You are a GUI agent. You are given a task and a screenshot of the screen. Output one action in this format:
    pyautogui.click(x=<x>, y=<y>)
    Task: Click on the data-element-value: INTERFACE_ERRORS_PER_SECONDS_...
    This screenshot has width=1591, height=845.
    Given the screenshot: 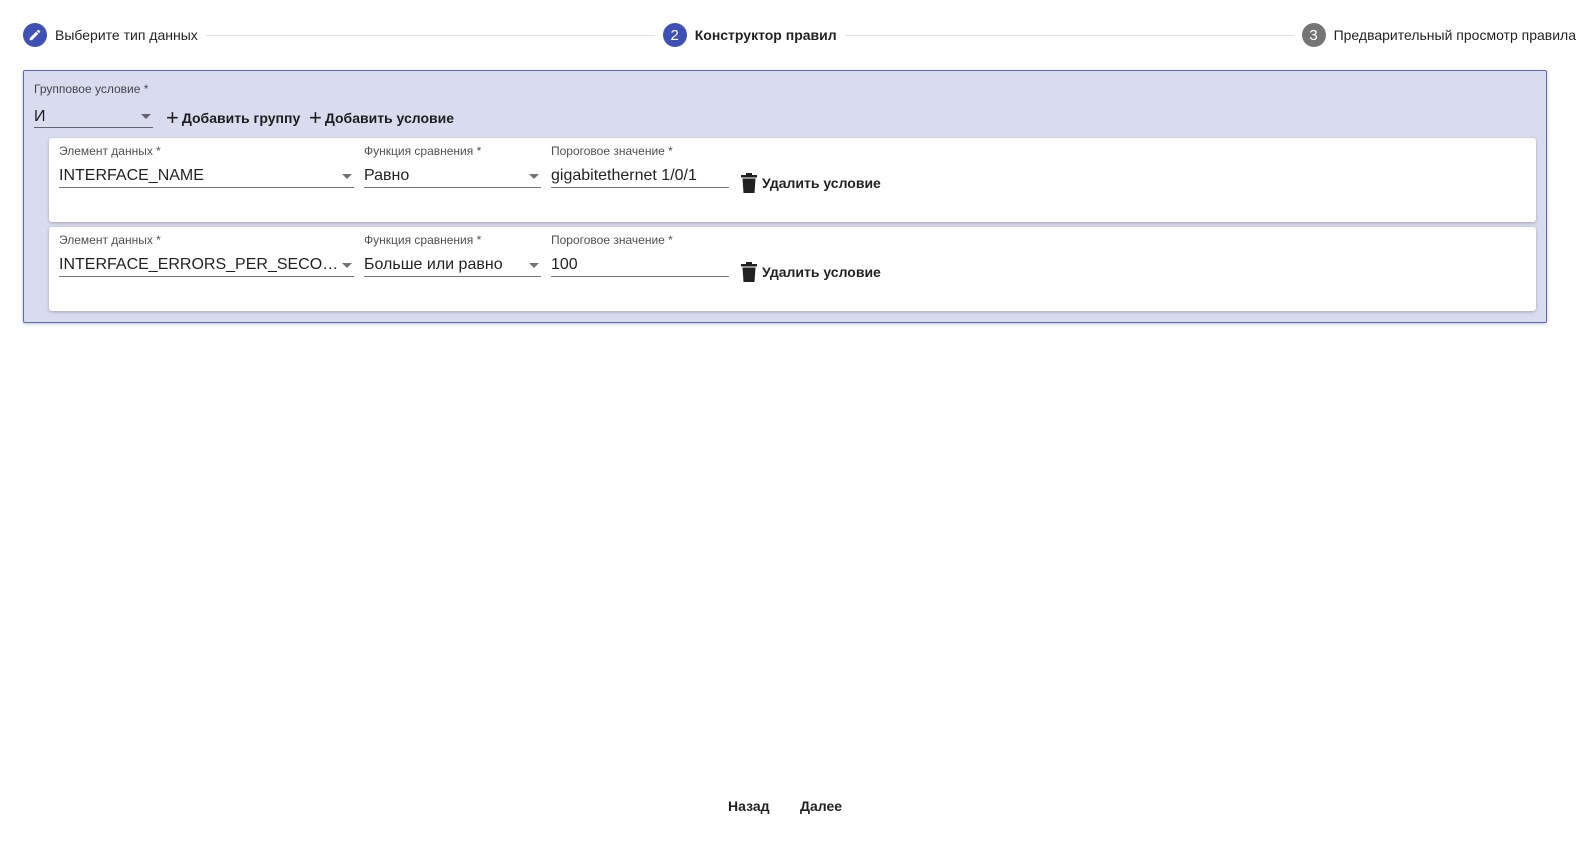 What is the action you would take?
    pyautogui.click(x=199, y=264)
    